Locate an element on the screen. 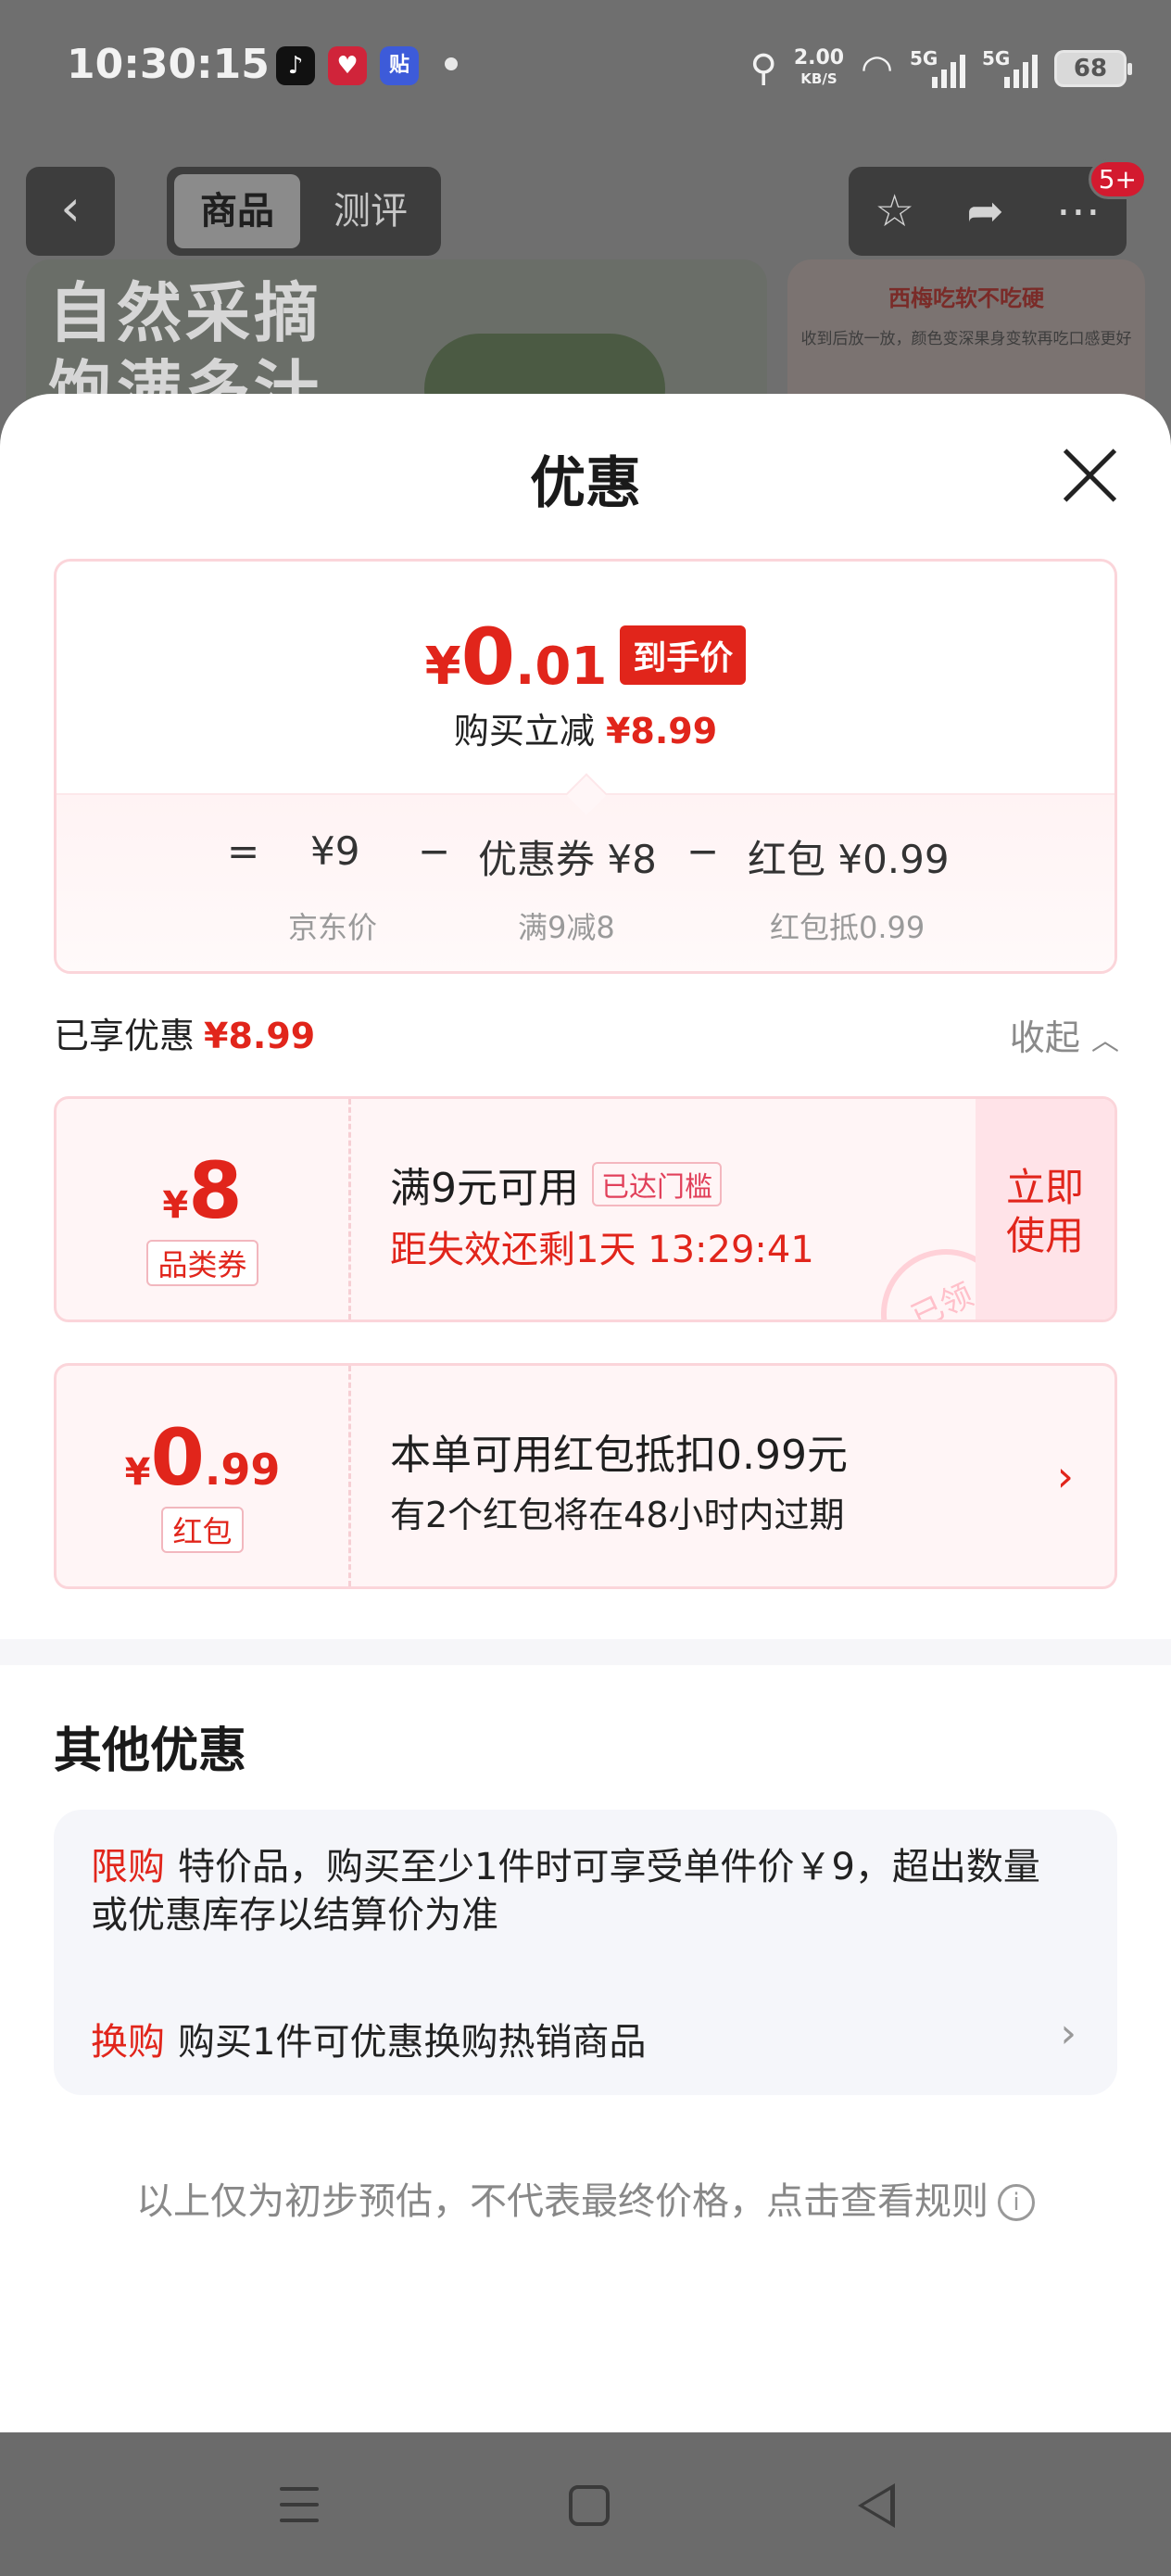 The image size is (1171, 2576). final-price: ¥0.01 到手价 is located at coordinates (585, 657).